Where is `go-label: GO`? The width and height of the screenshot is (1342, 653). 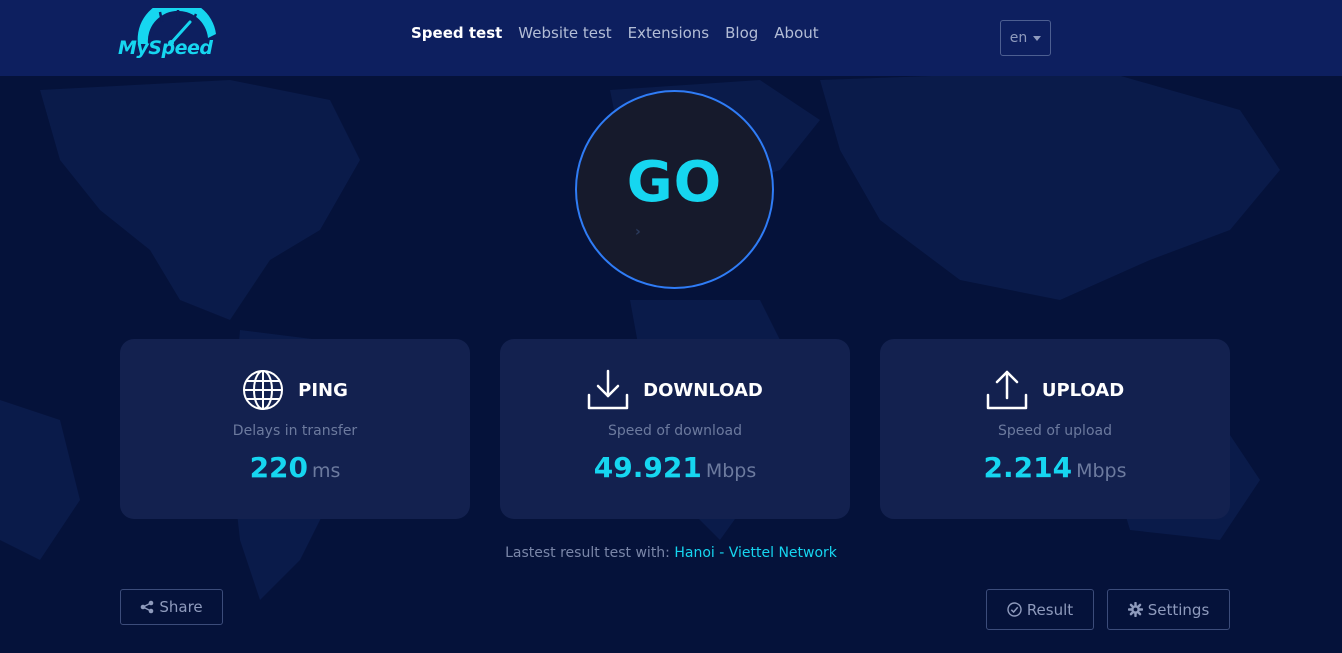 go-label: GO is located at coordinates (674, 182).